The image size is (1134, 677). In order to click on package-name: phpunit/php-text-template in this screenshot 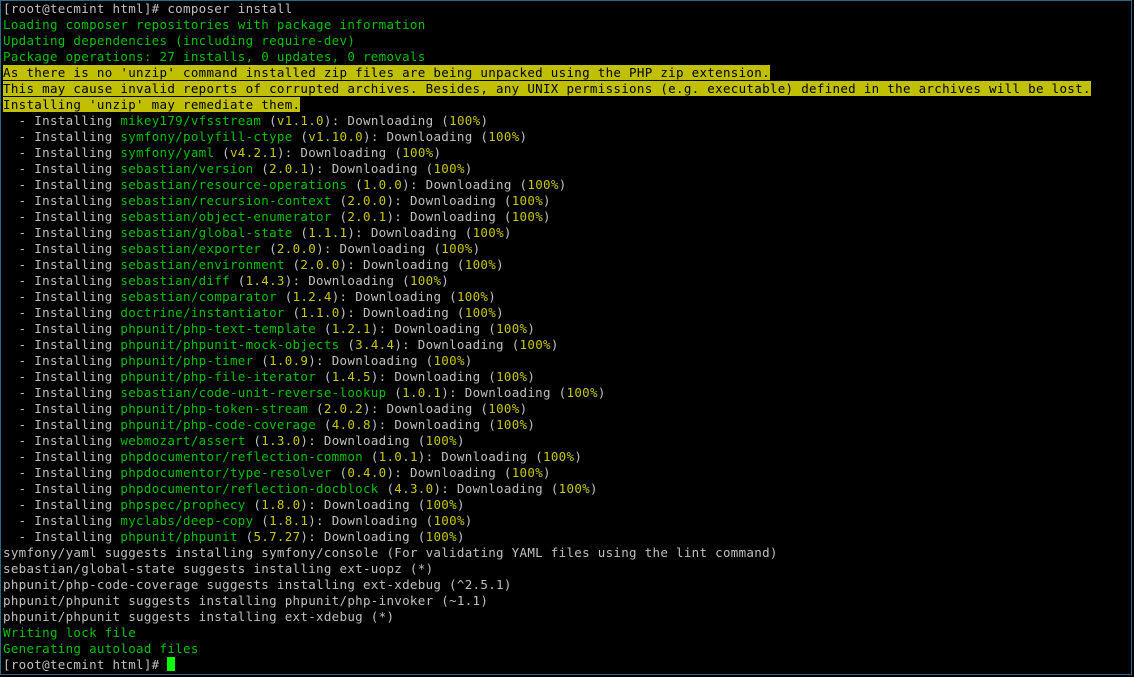, I will do `click(218, 328)`.